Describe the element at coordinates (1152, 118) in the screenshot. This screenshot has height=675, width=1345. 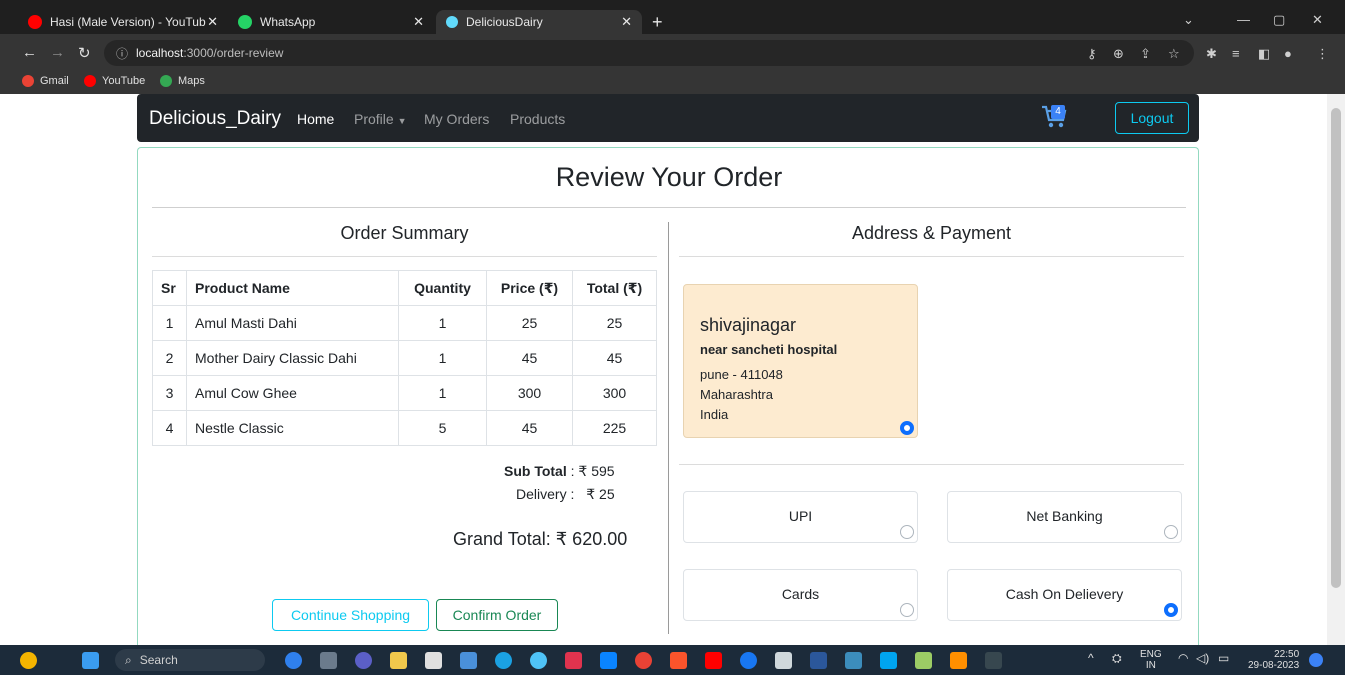
I see `logout-button: Logout` at that location.